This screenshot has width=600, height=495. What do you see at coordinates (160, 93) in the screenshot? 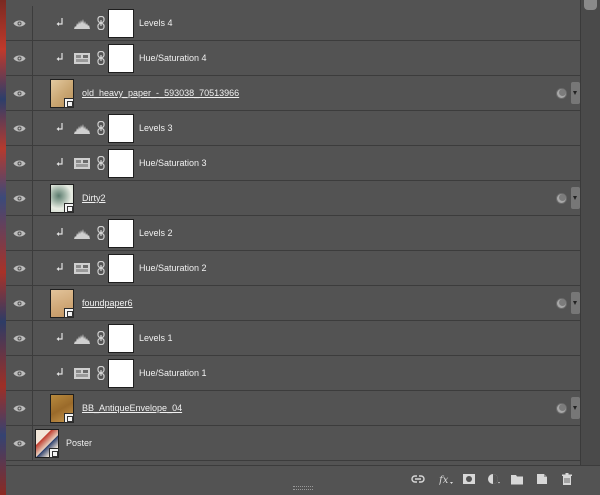
I see `layer-name: old_heavy_paper_-_593038_70513966` at bounding box center [160, 93].